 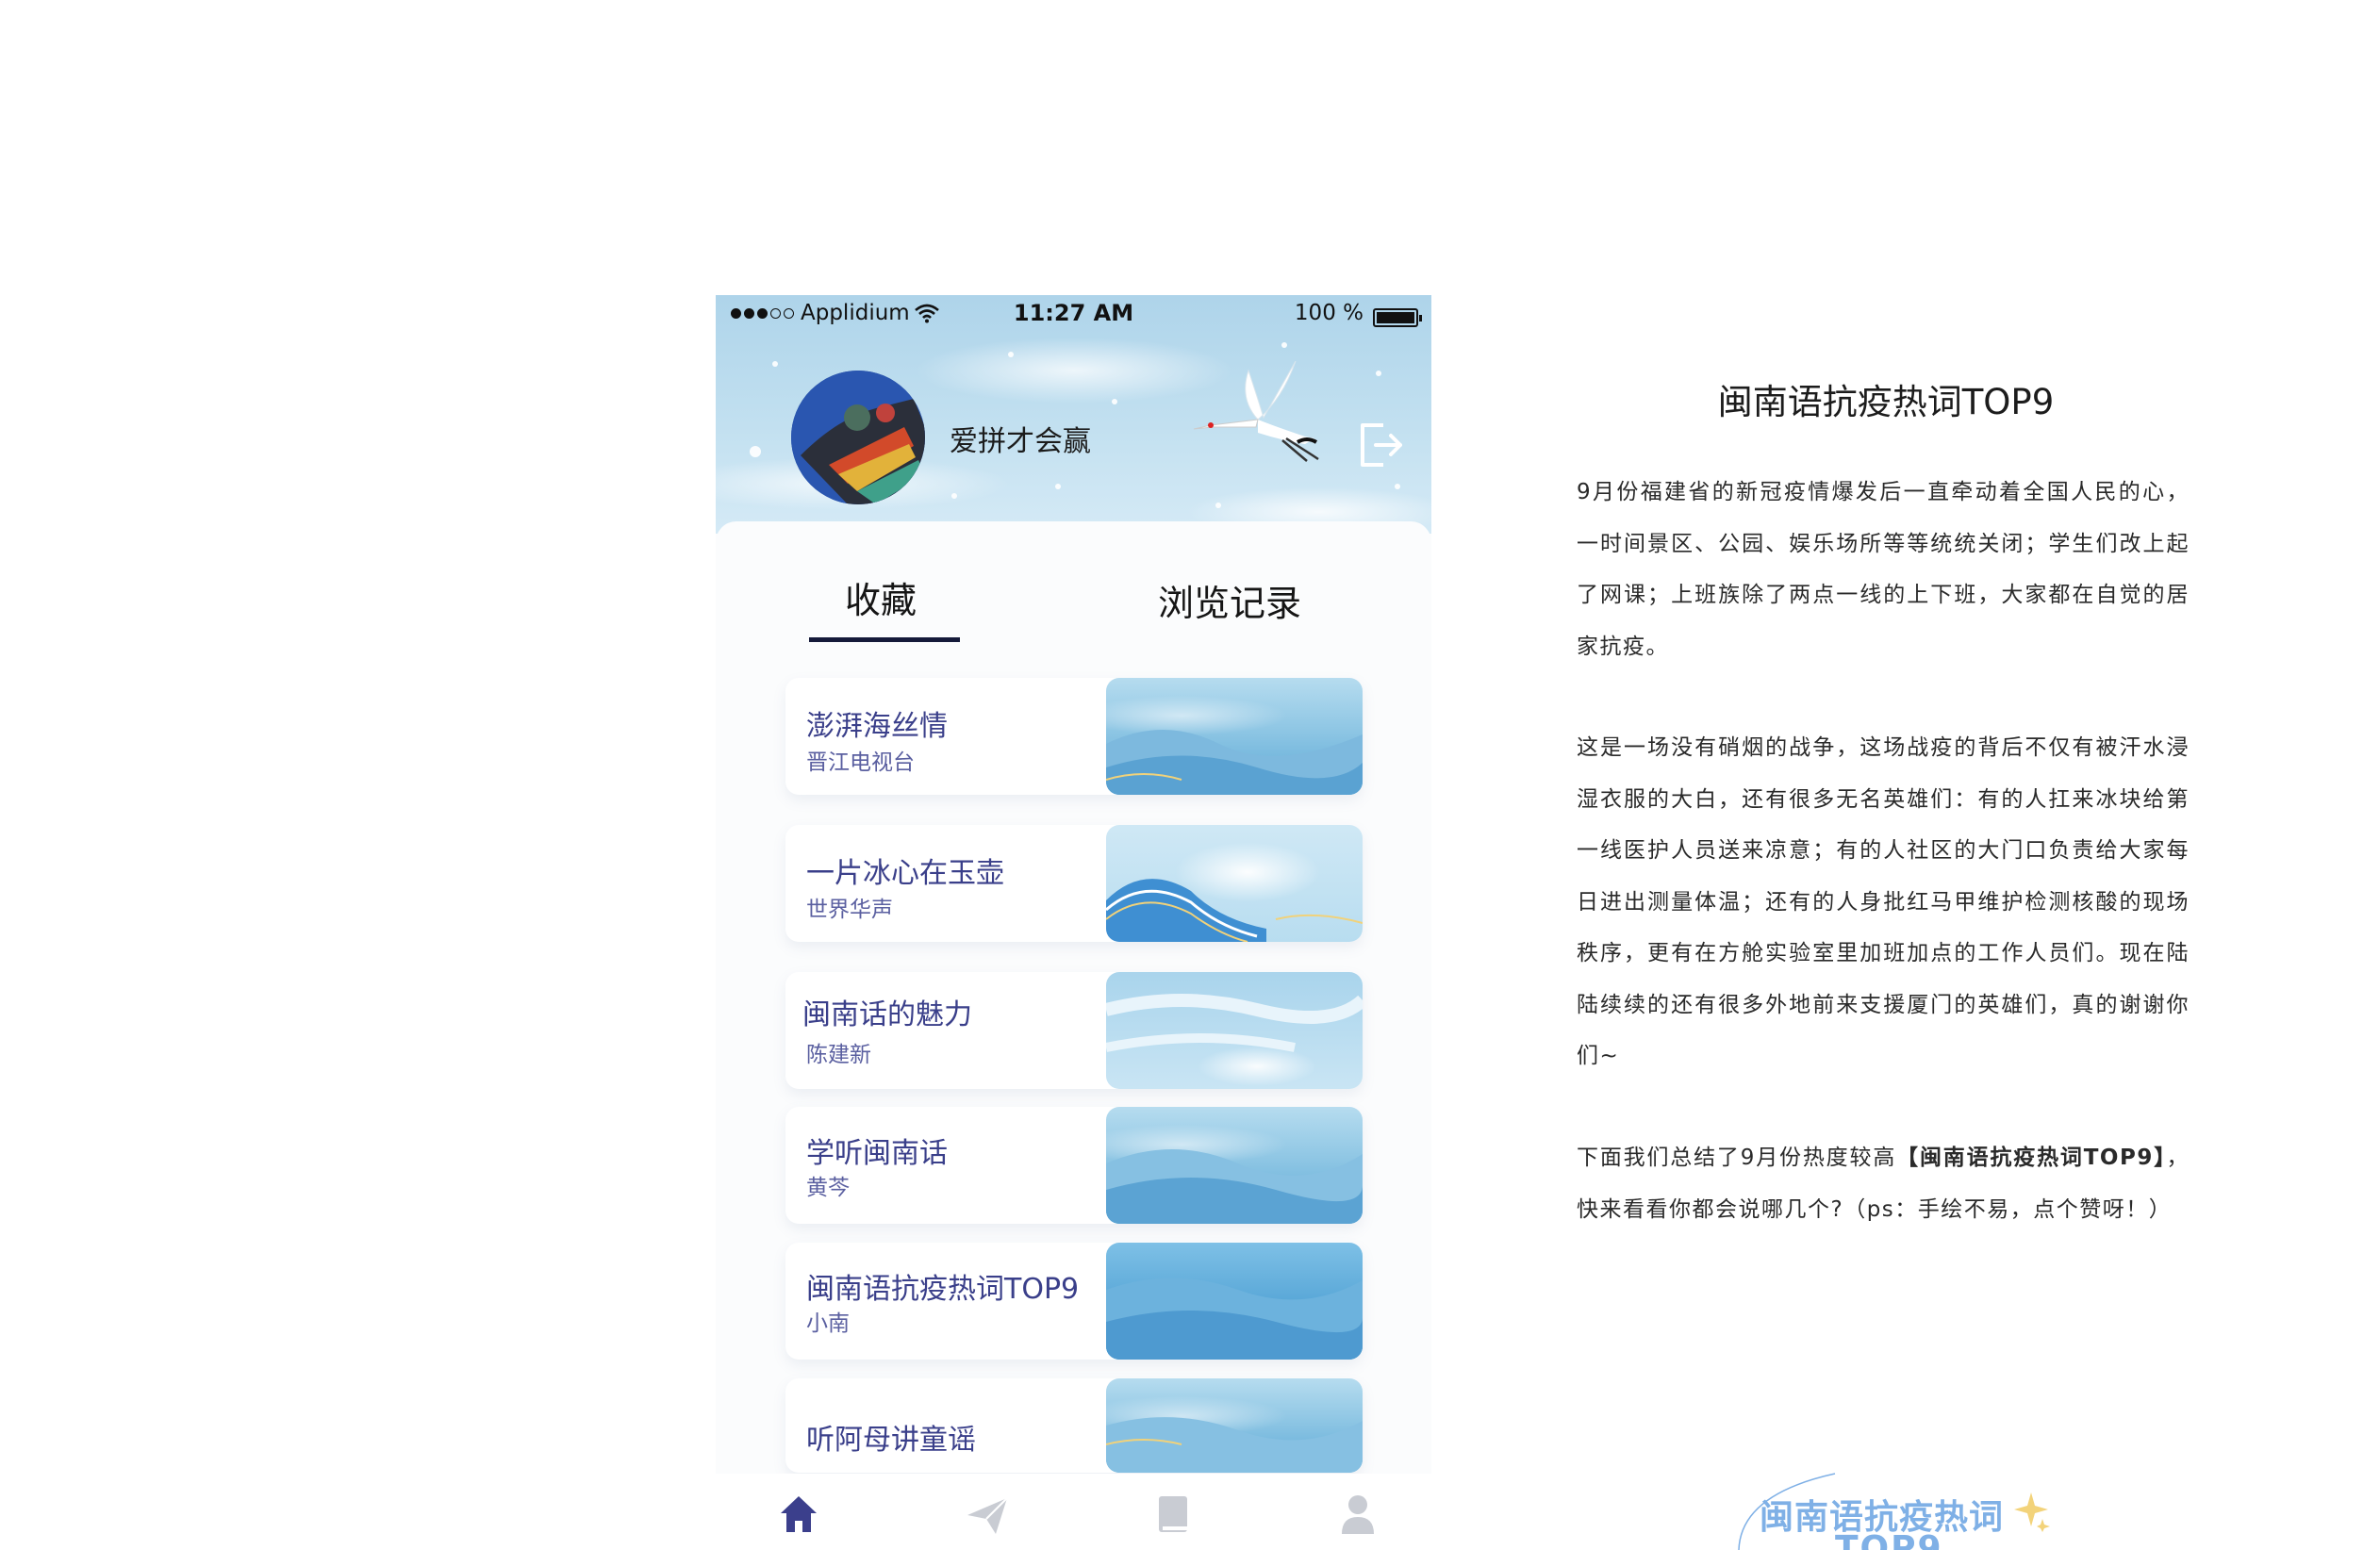 What do you see at coordinates (1074, 1165) in the screenshot?
I see `list-item: 学听闽南话 黄芩` at bounding box center [1074, 1165].